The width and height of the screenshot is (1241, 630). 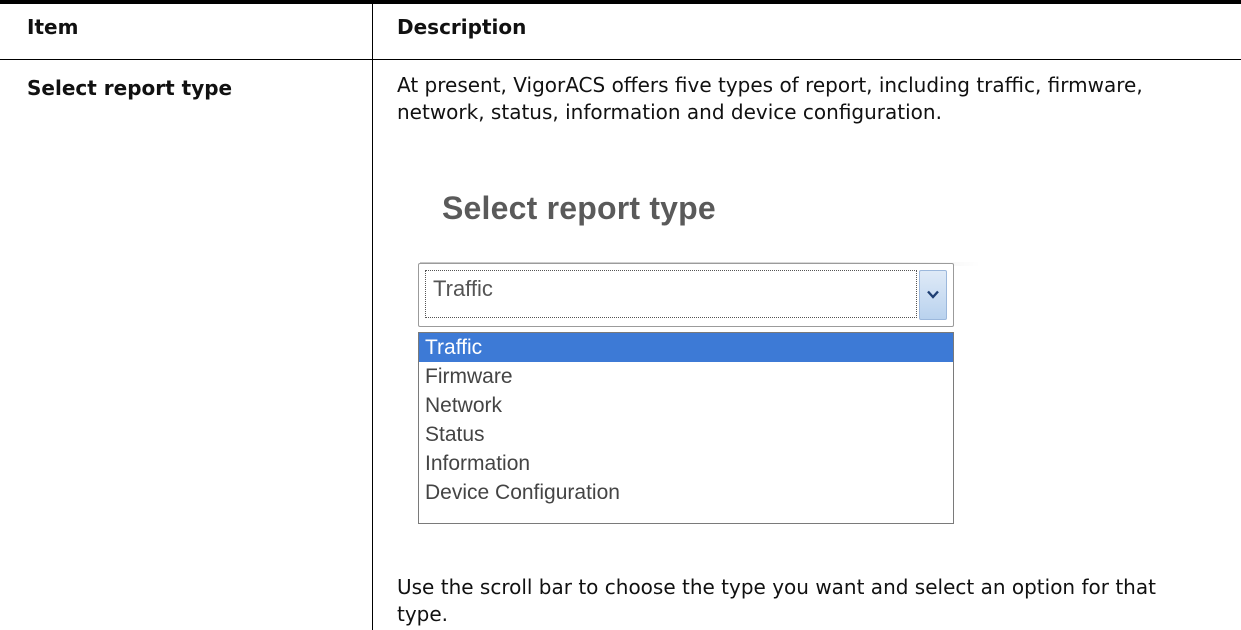 I want to click on option-status: Status, so click(x=686, y=434).